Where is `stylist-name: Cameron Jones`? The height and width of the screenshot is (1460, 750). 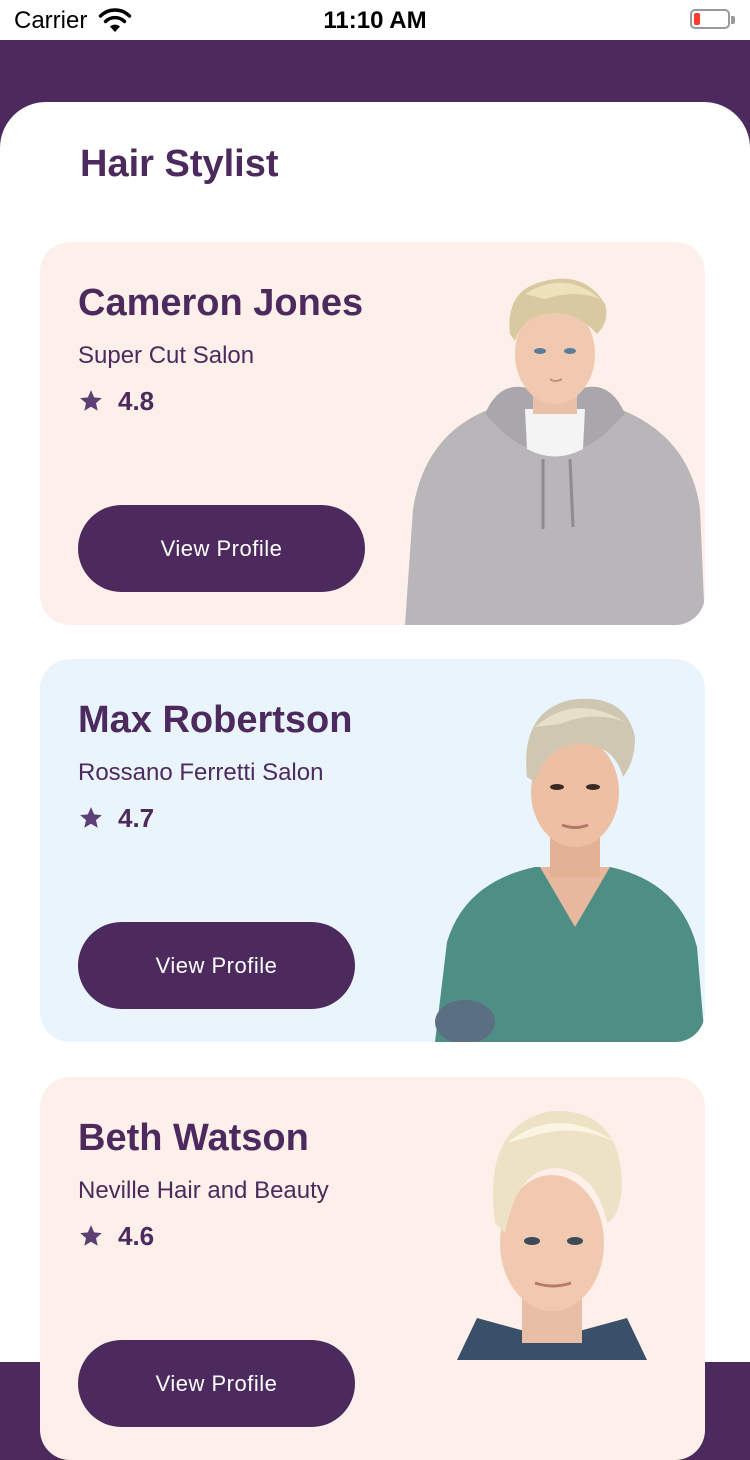
stylist-name: Cameron Jones is located at coordinates (221, 303).